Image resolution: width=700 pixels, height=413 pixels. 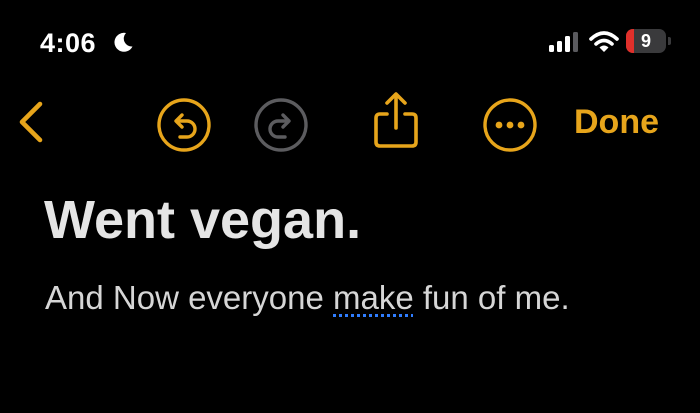 I want to click on more-options-icon, so click(x=510, y=125).